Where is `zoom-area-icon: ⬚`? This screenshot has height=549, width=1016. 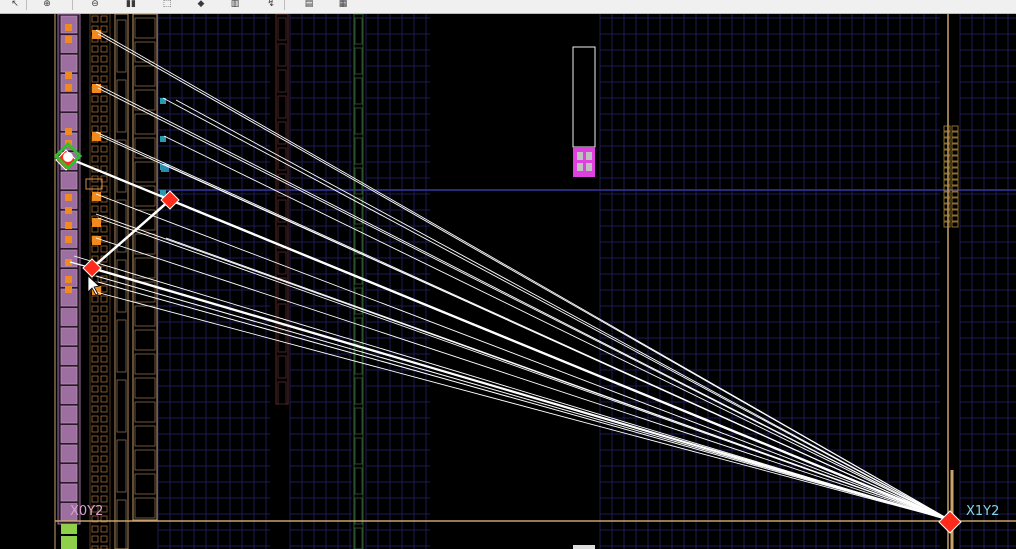
zoom-area-icon: ⬚ is located at coordinates (167, 4).